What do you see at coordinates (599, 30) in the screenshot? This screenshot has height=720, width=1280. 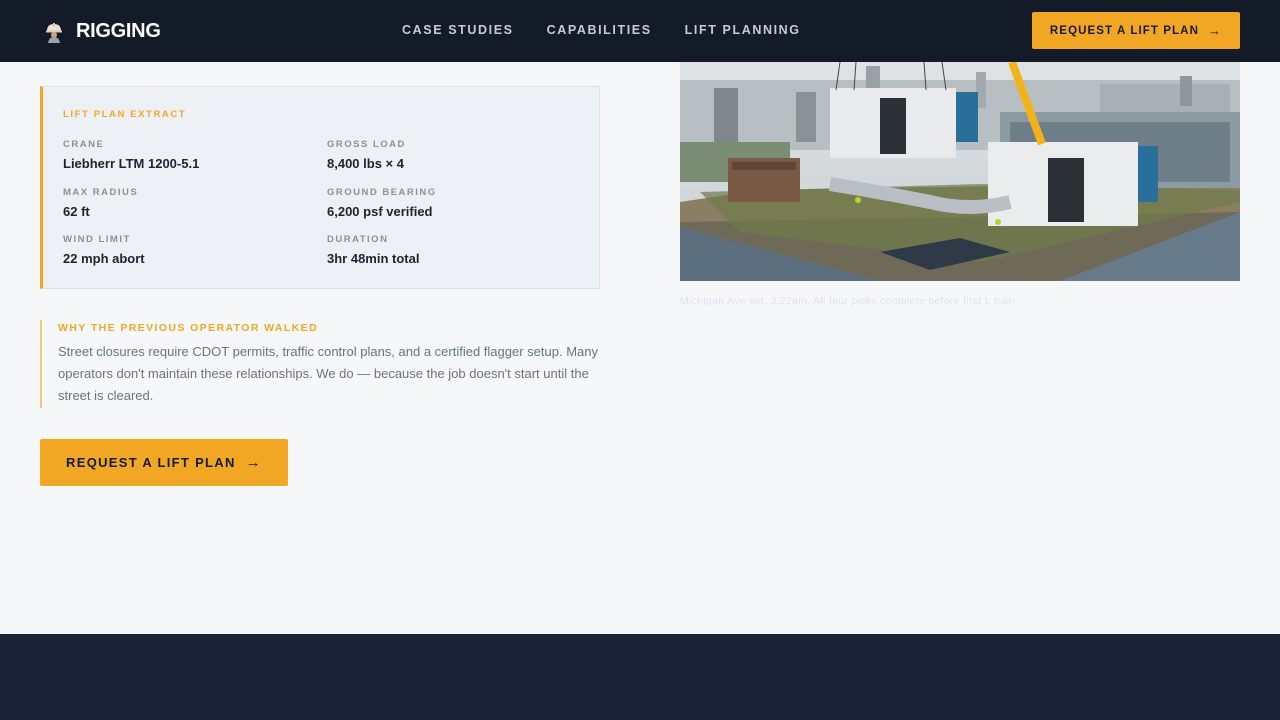 I see `nav-capabilities: CAPABILITIES` at bounding box center [599, 30].